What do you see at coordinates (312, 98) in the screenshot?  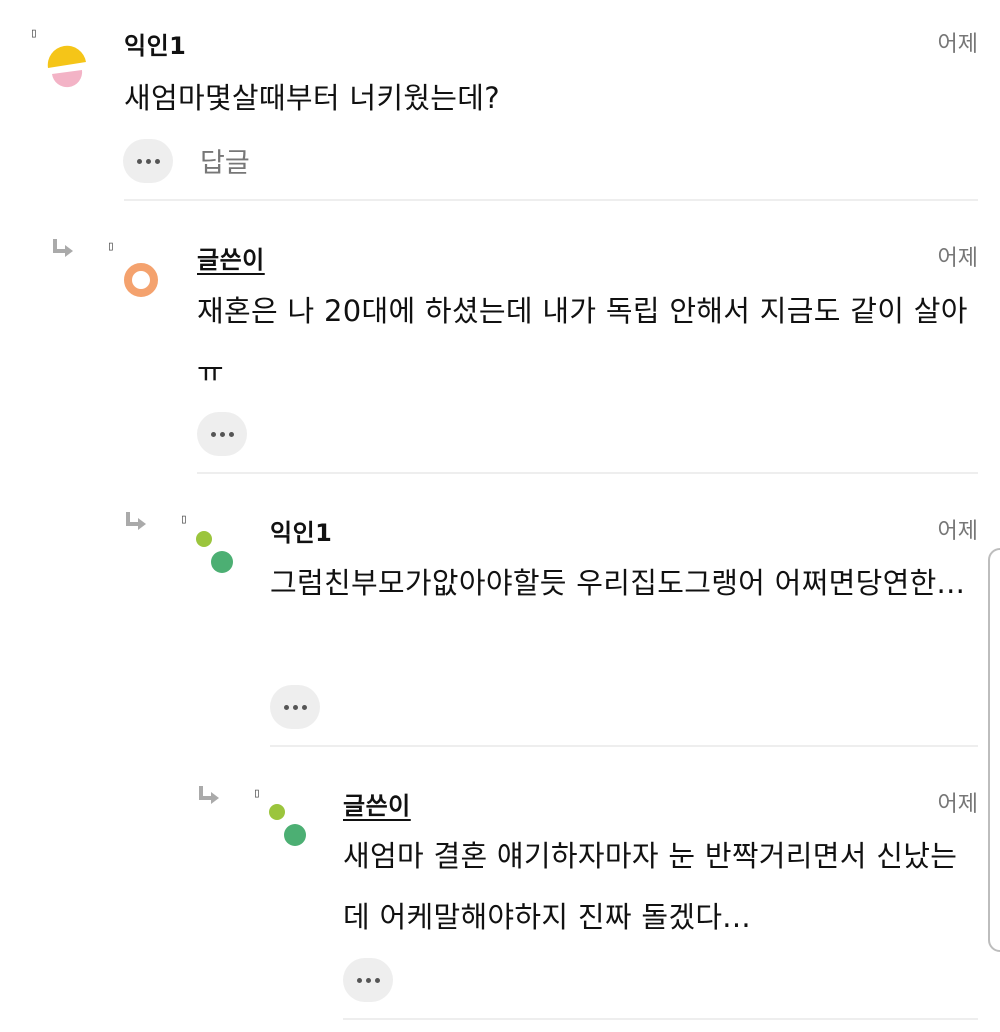 I see `comment-text: 새엄마몇살때부터 너키웠는데?` at bounding box center [312, 98].